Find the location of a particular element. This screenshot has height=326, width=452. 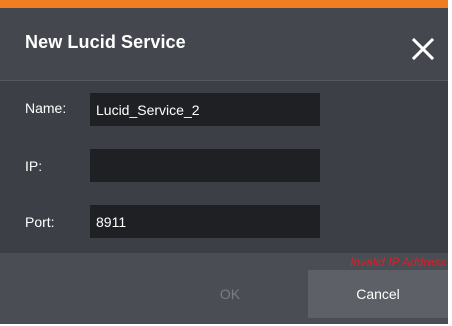

dialog-title: New Lucid Service is located at coordinates (105, 42).